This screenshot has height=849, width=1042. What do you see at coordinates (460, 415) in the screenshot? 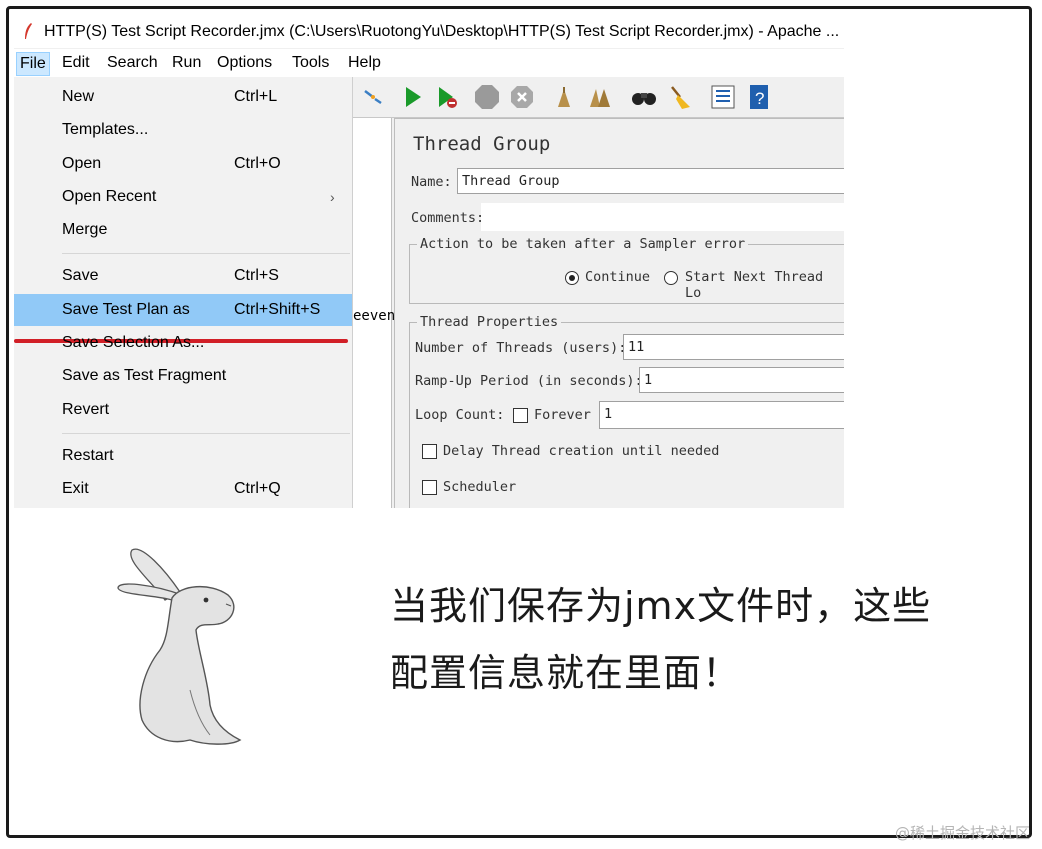
I see `loop-count-label: Loop Count:` at bounding box center [460, 415].